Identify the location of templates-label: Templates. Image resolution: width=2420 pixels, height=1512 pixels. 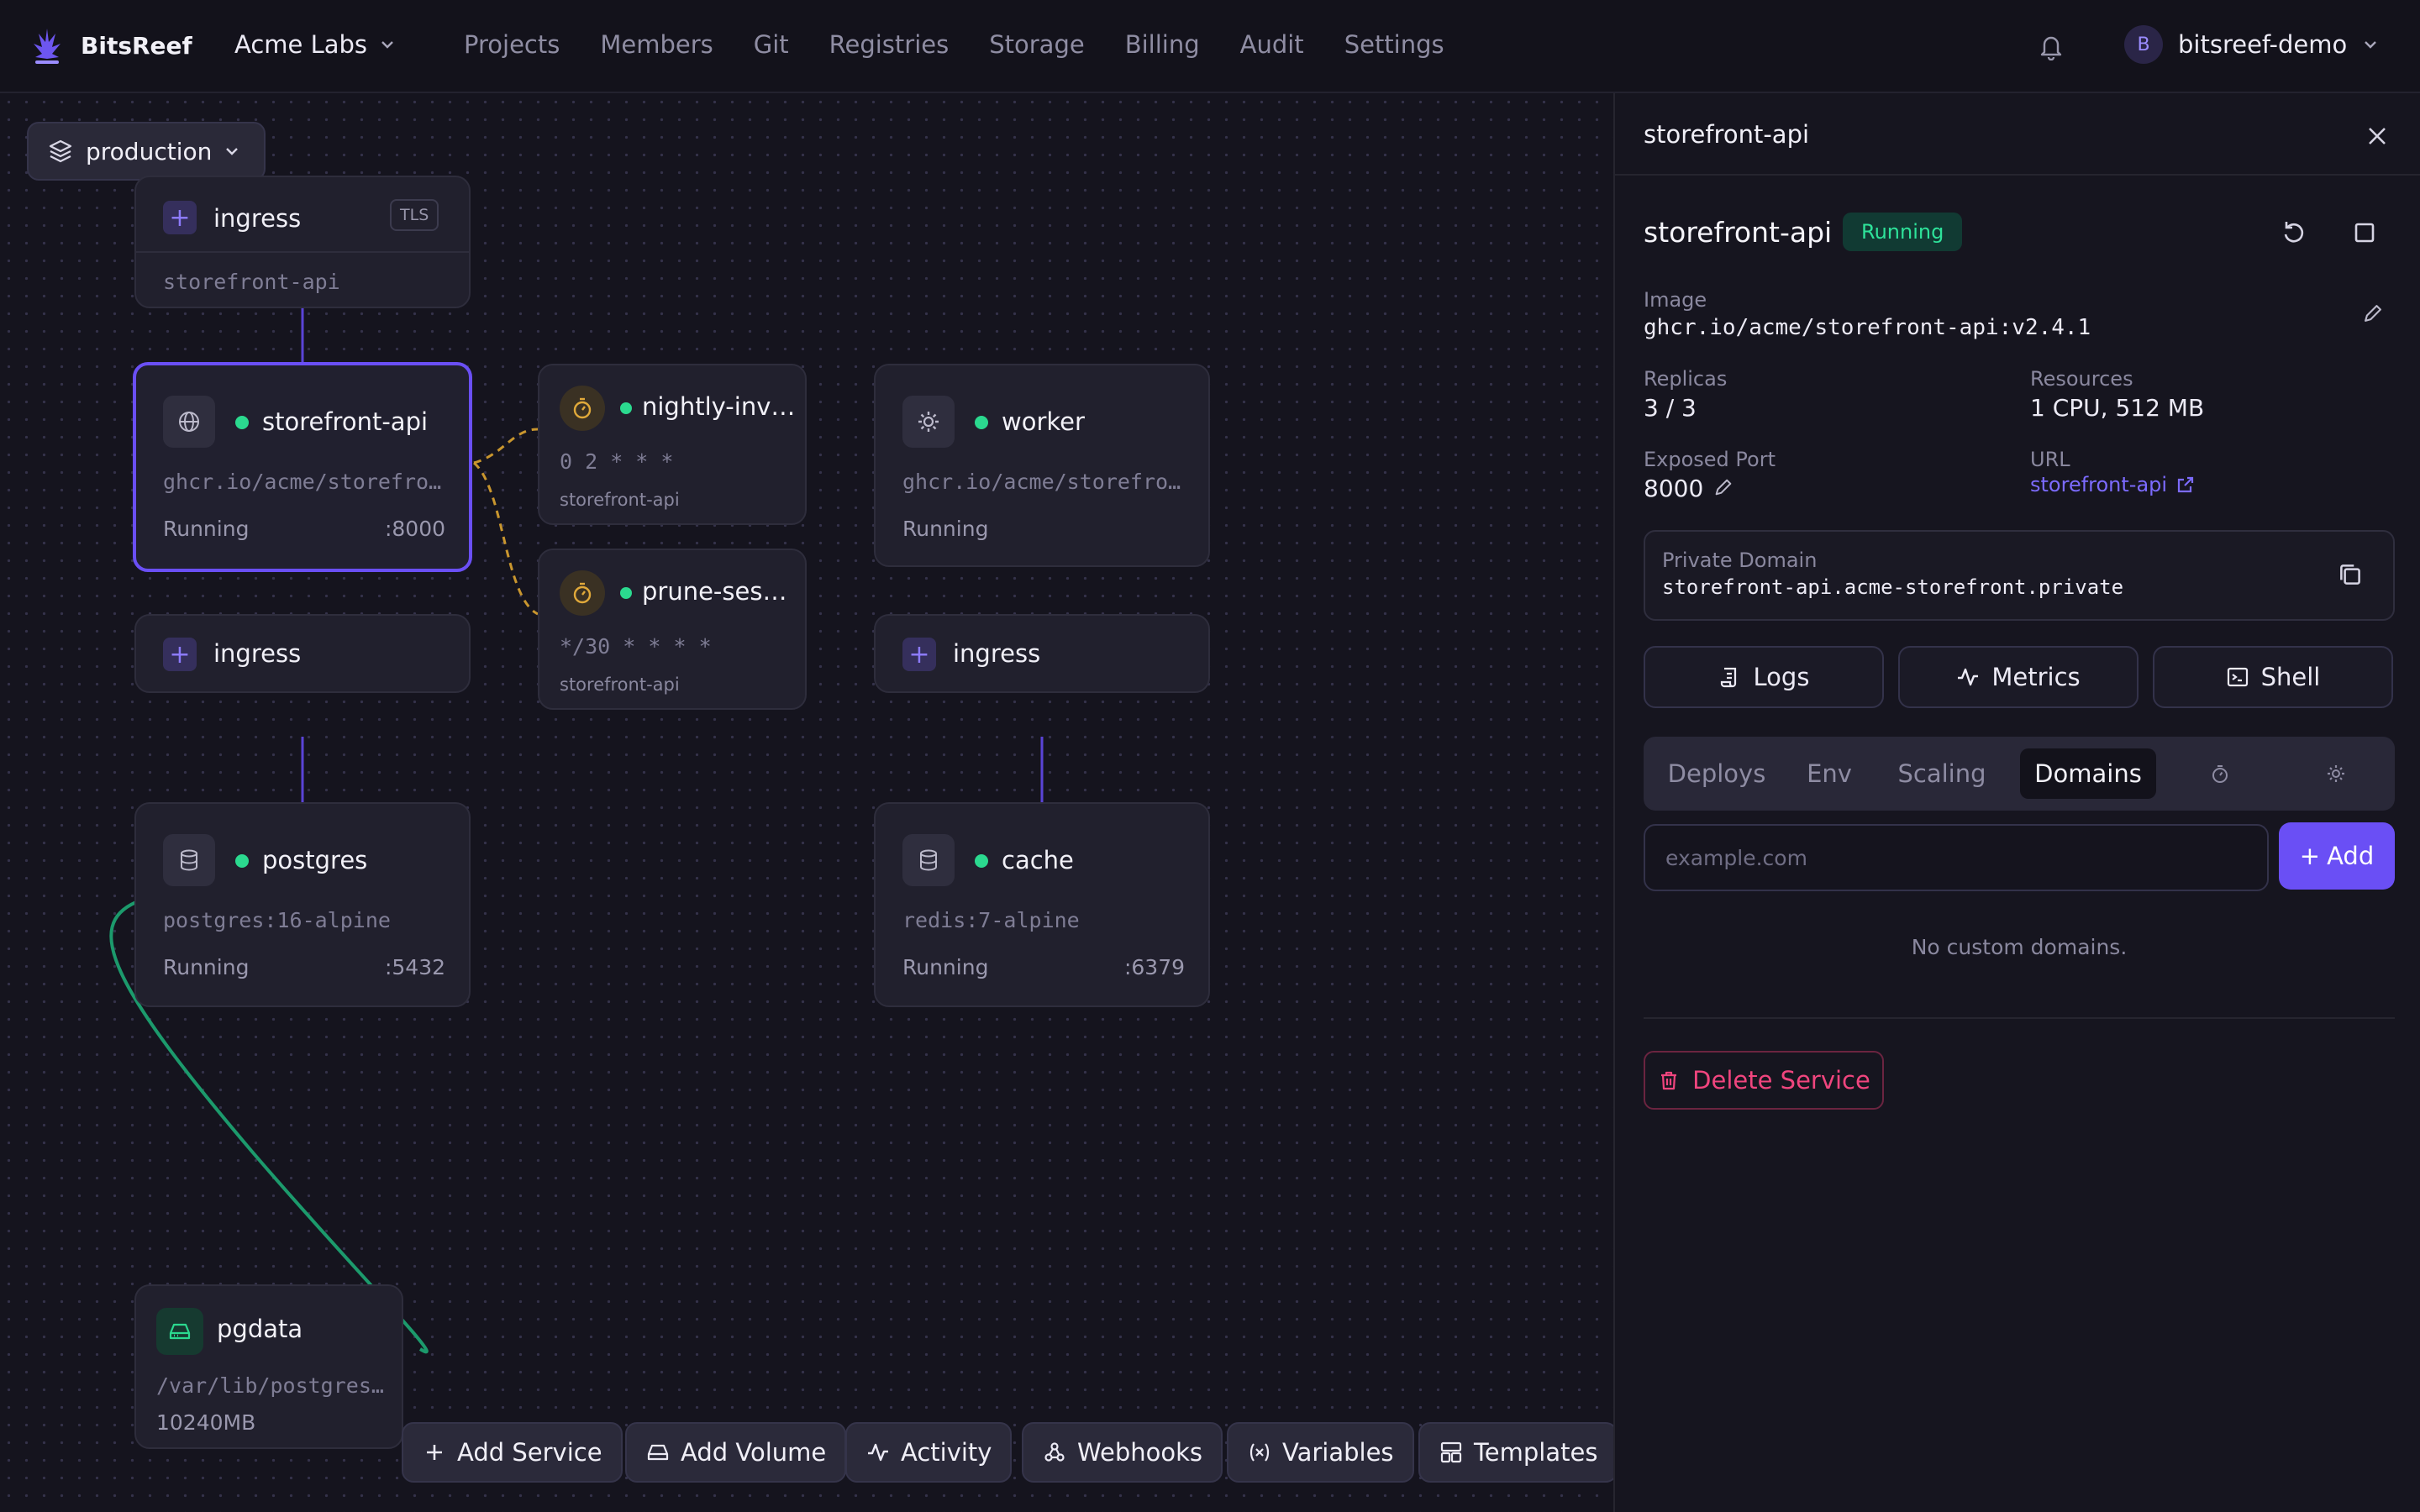
(1536, 1452).